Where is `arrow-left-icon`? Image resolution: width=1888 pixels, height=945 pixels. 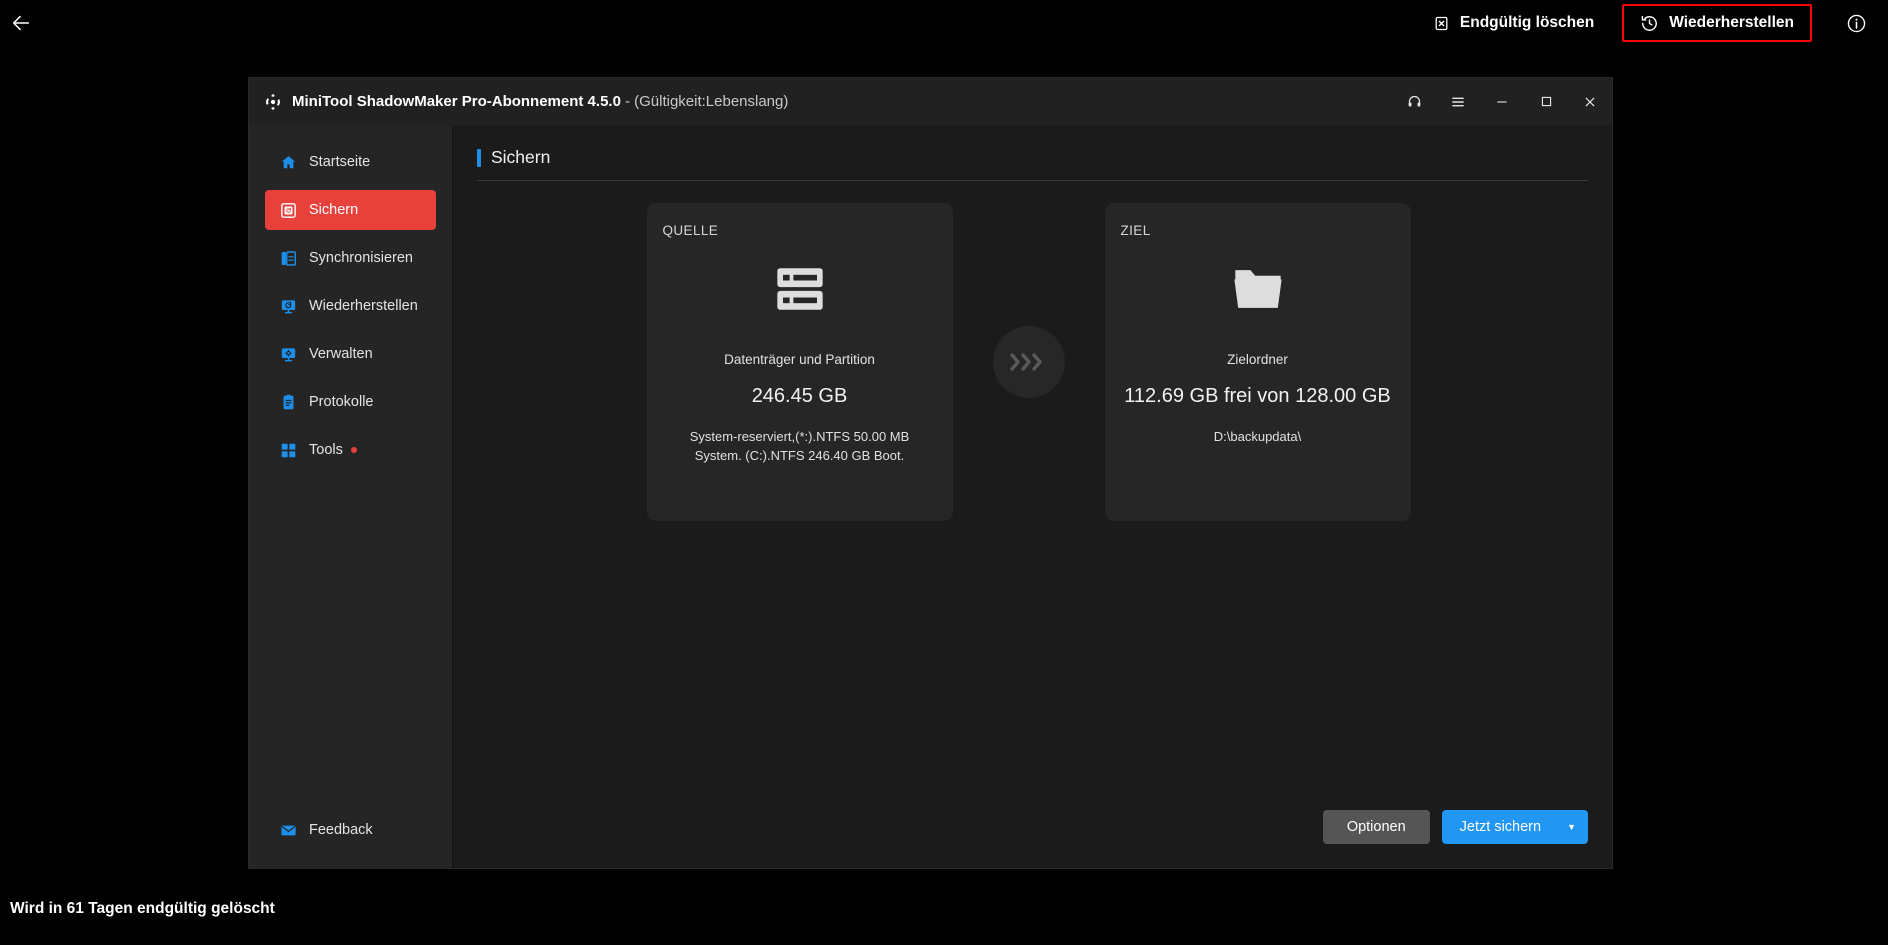
arrow-left-icon is located at coordinates (21, 23).